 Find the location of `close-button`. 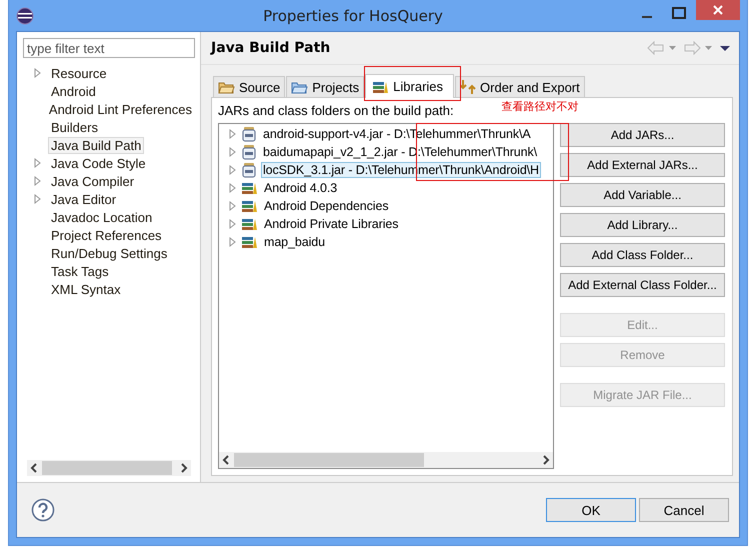

close-button is located at coordinates (718, 10).